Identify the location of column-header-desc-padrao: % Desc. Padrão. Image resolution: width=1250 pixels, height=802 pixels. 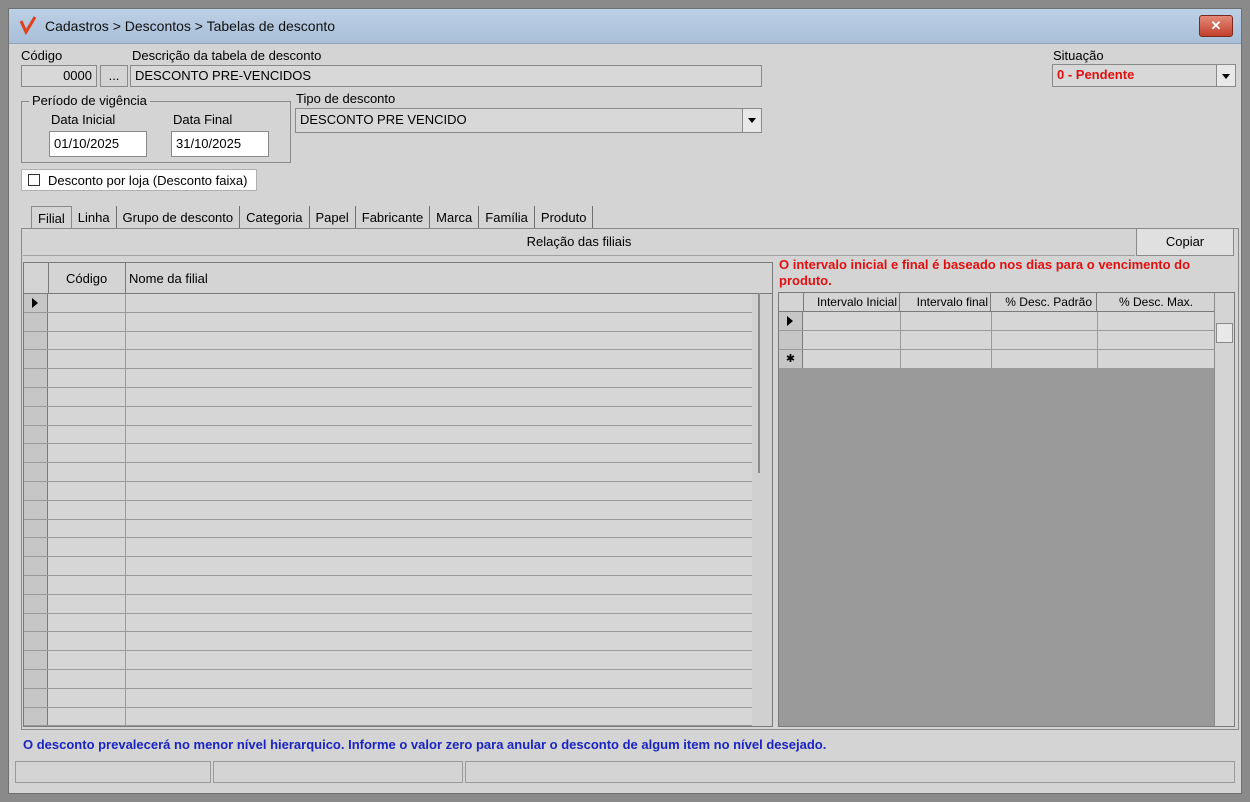
(1044, 302).